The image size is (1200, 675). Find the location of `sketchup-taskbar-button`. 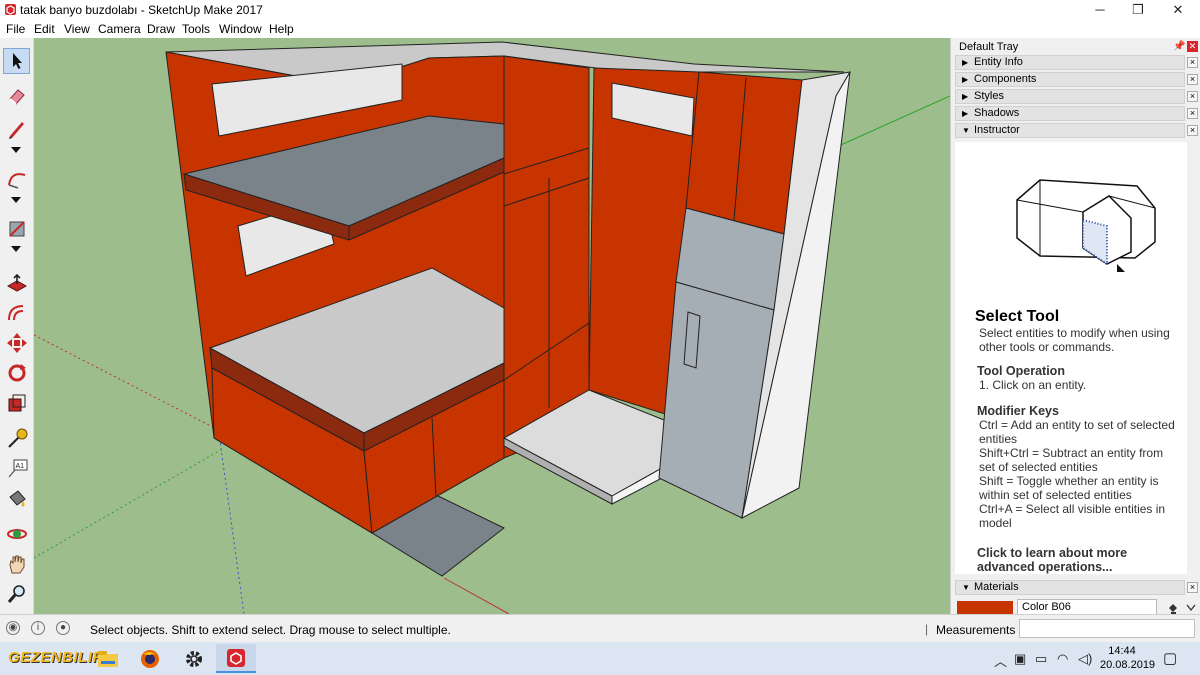

sketchup-taskbar-button is located at coordinates (236, 658).